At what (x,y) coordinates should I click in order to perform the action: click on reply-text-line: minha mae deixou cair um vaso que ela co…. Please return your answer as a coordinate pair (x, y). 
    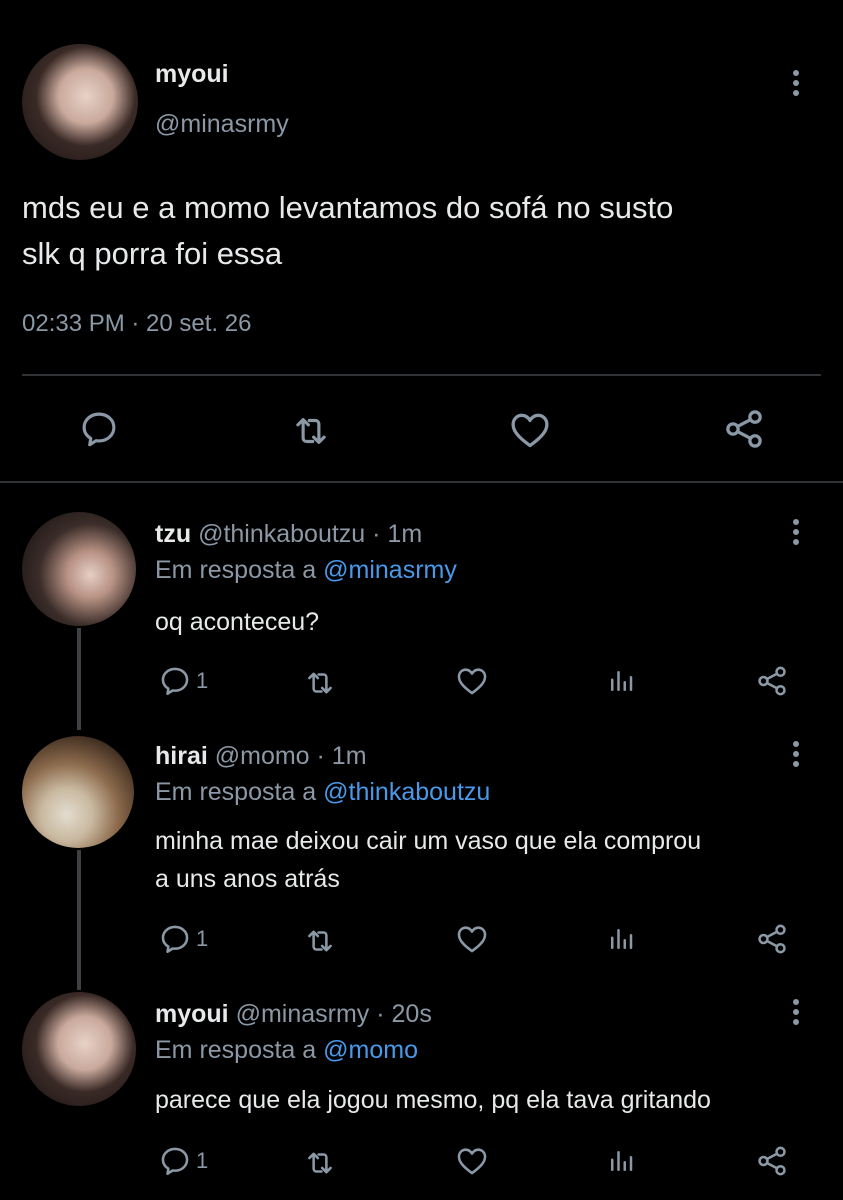
    Looking at the image, I should click on (428, 841).